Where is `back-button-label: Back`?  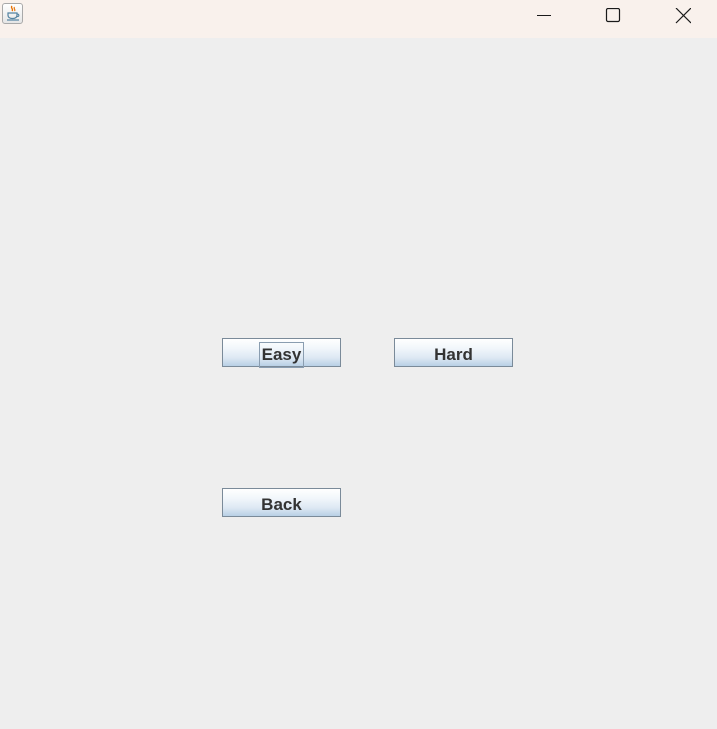
back-button-label: Back is located at coordinates (281, 504).